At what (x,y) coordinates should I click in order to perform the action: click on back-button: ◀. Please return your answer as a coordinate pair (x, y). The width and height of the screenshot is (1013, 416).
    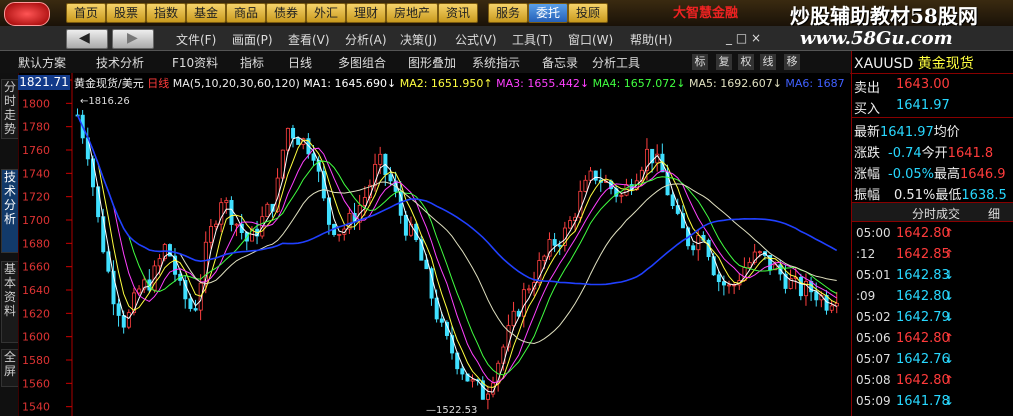
    Looking at the image, I should click on (87, 39).